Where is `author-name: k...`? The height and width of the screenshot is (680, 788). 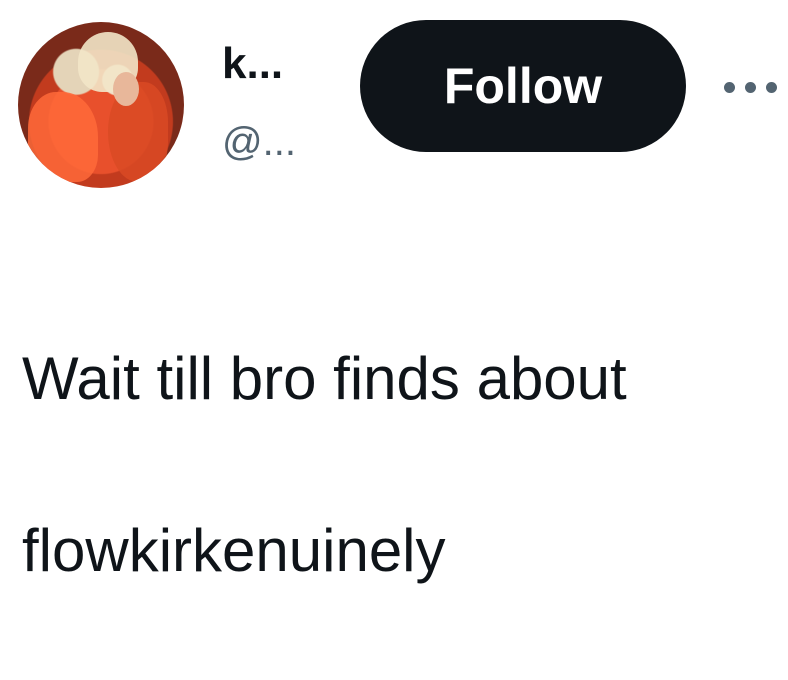 author-name: k... is located at coordinates (252, 64).